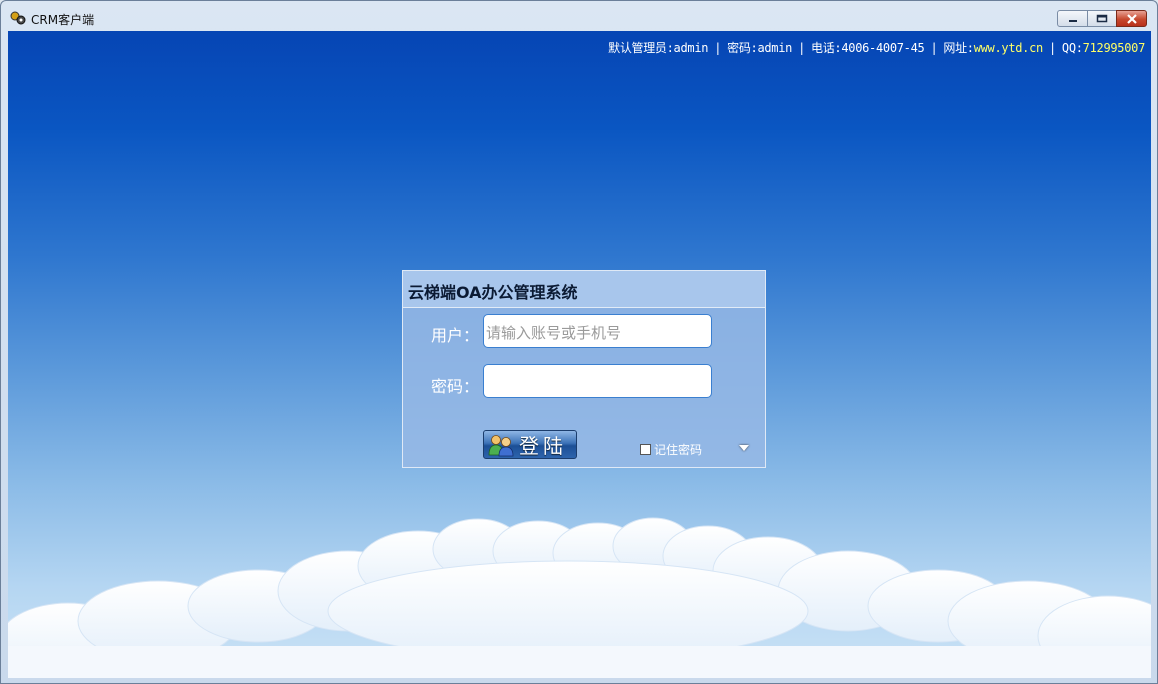 This screenshot has width=1158, height=684. I want to click on remember-password-label: 记住密码, so click(678, 450).